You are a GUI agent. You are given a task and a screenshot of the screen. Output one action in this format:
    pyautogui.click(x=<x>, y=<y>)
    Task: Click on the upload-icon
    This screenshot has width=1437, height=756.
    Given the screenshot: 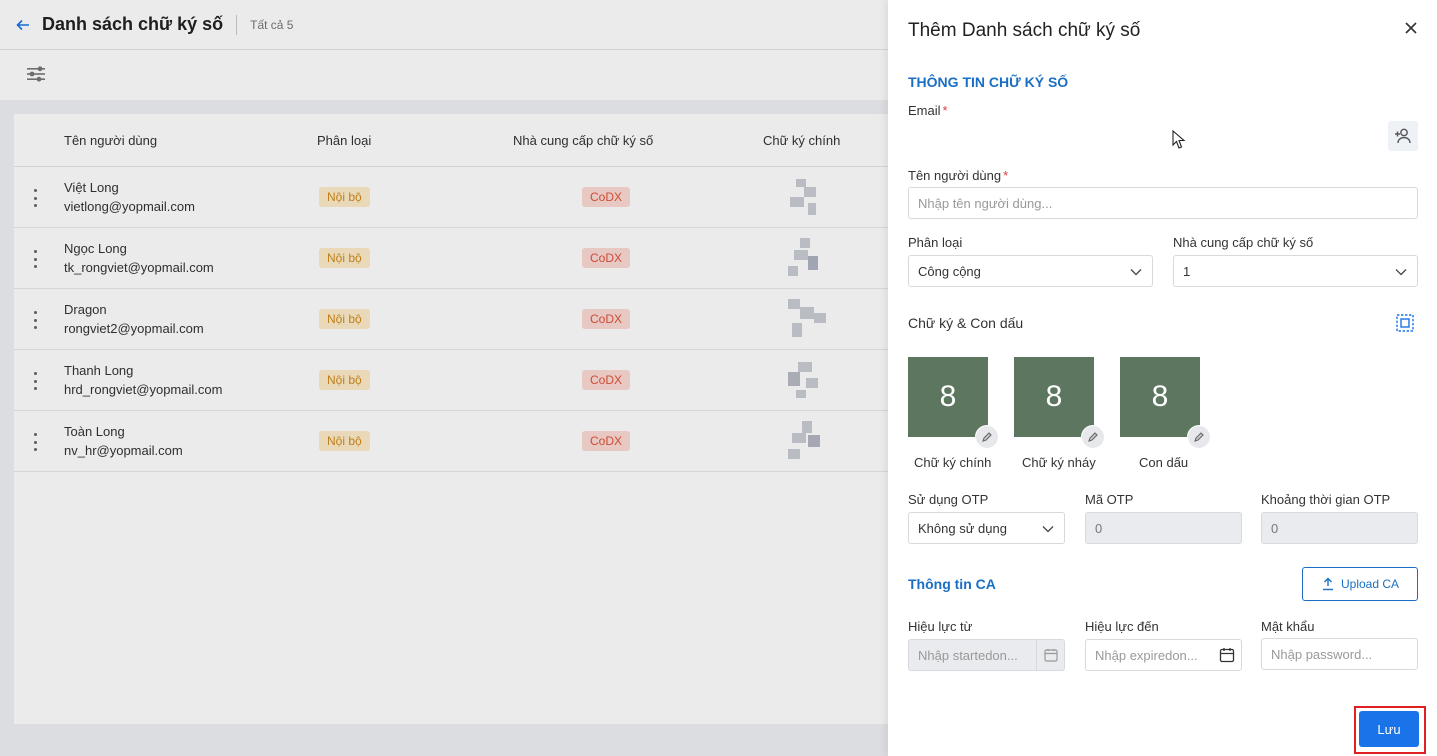 What is the action you would take?
    pyautogui.click(x=1327, y=584)
    